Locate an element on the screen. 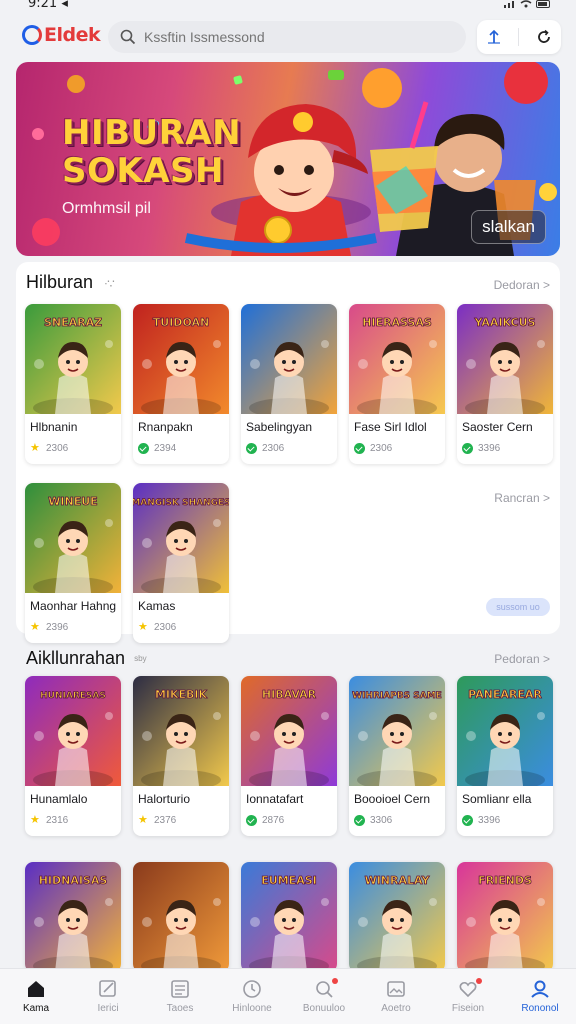  see-more-link-2: Rancran > is located at coordinates (522, 498).